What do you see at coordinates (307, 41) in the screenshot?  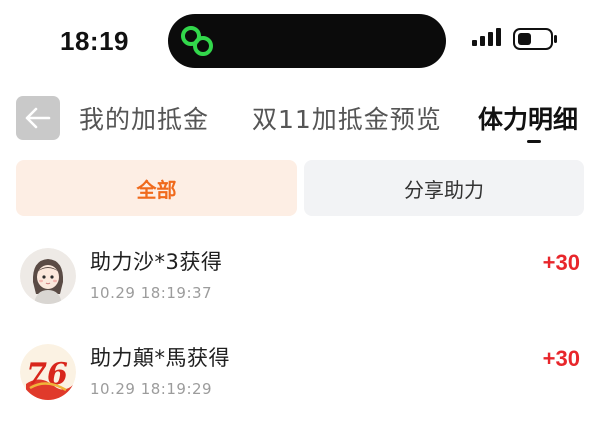 I see `dynamic-island` at bounding box center [307, 41].